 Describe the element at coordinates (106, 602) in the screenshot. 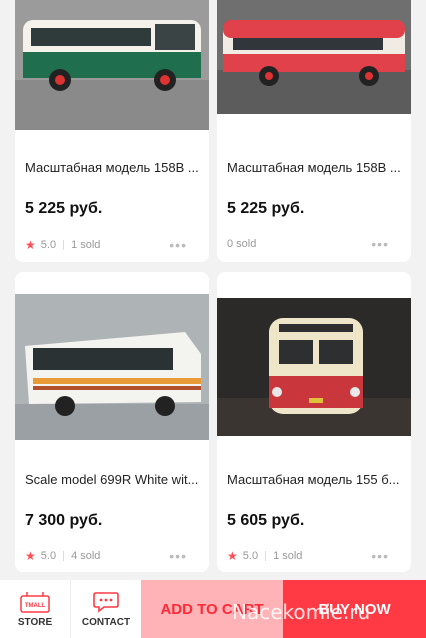

I see `chat-bubble-icon` at that location.